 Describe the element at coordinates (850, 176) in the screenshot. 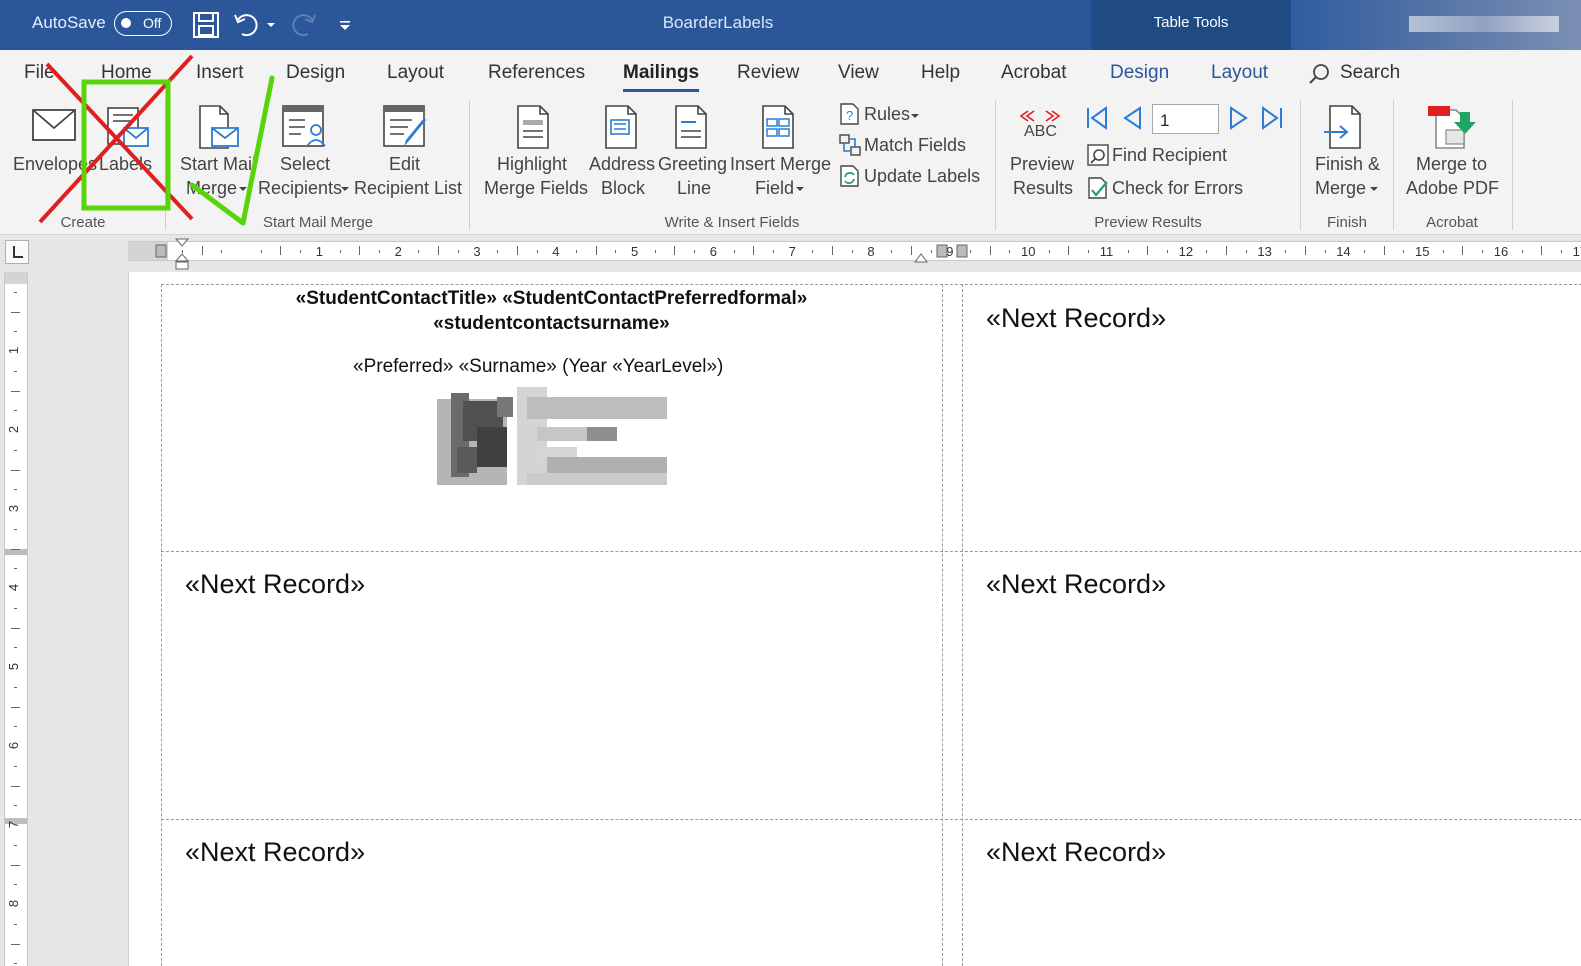

I see `update-labels-icon` at that location.